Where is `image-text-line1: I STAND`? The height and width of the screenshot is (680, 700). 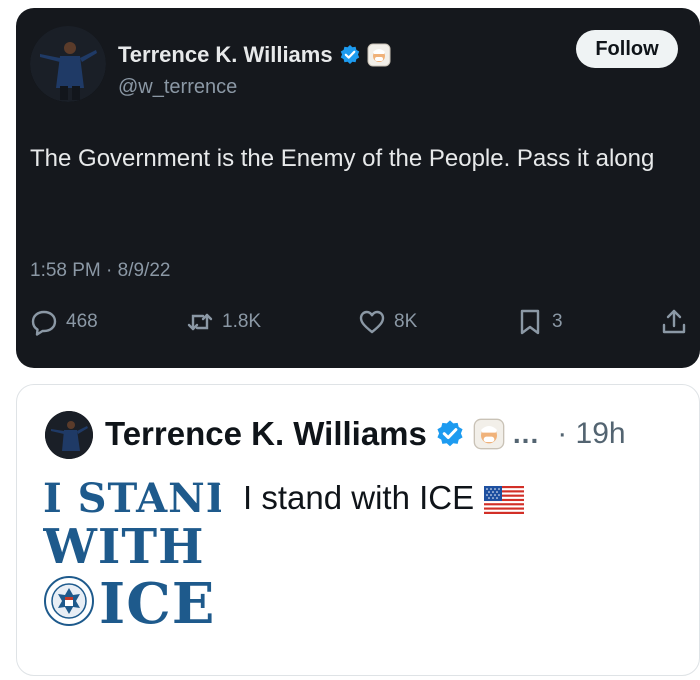
image-text-line1: I STAND is located at coordinates (132, 498).